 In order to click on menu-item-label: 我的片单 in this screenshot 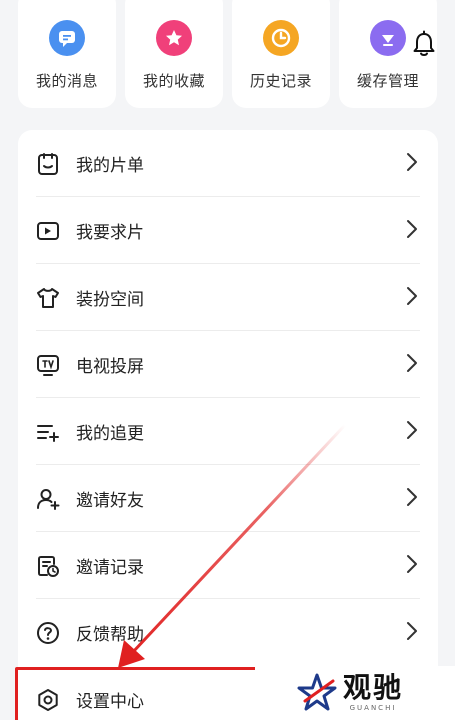, I will do `click(110, 166)`.